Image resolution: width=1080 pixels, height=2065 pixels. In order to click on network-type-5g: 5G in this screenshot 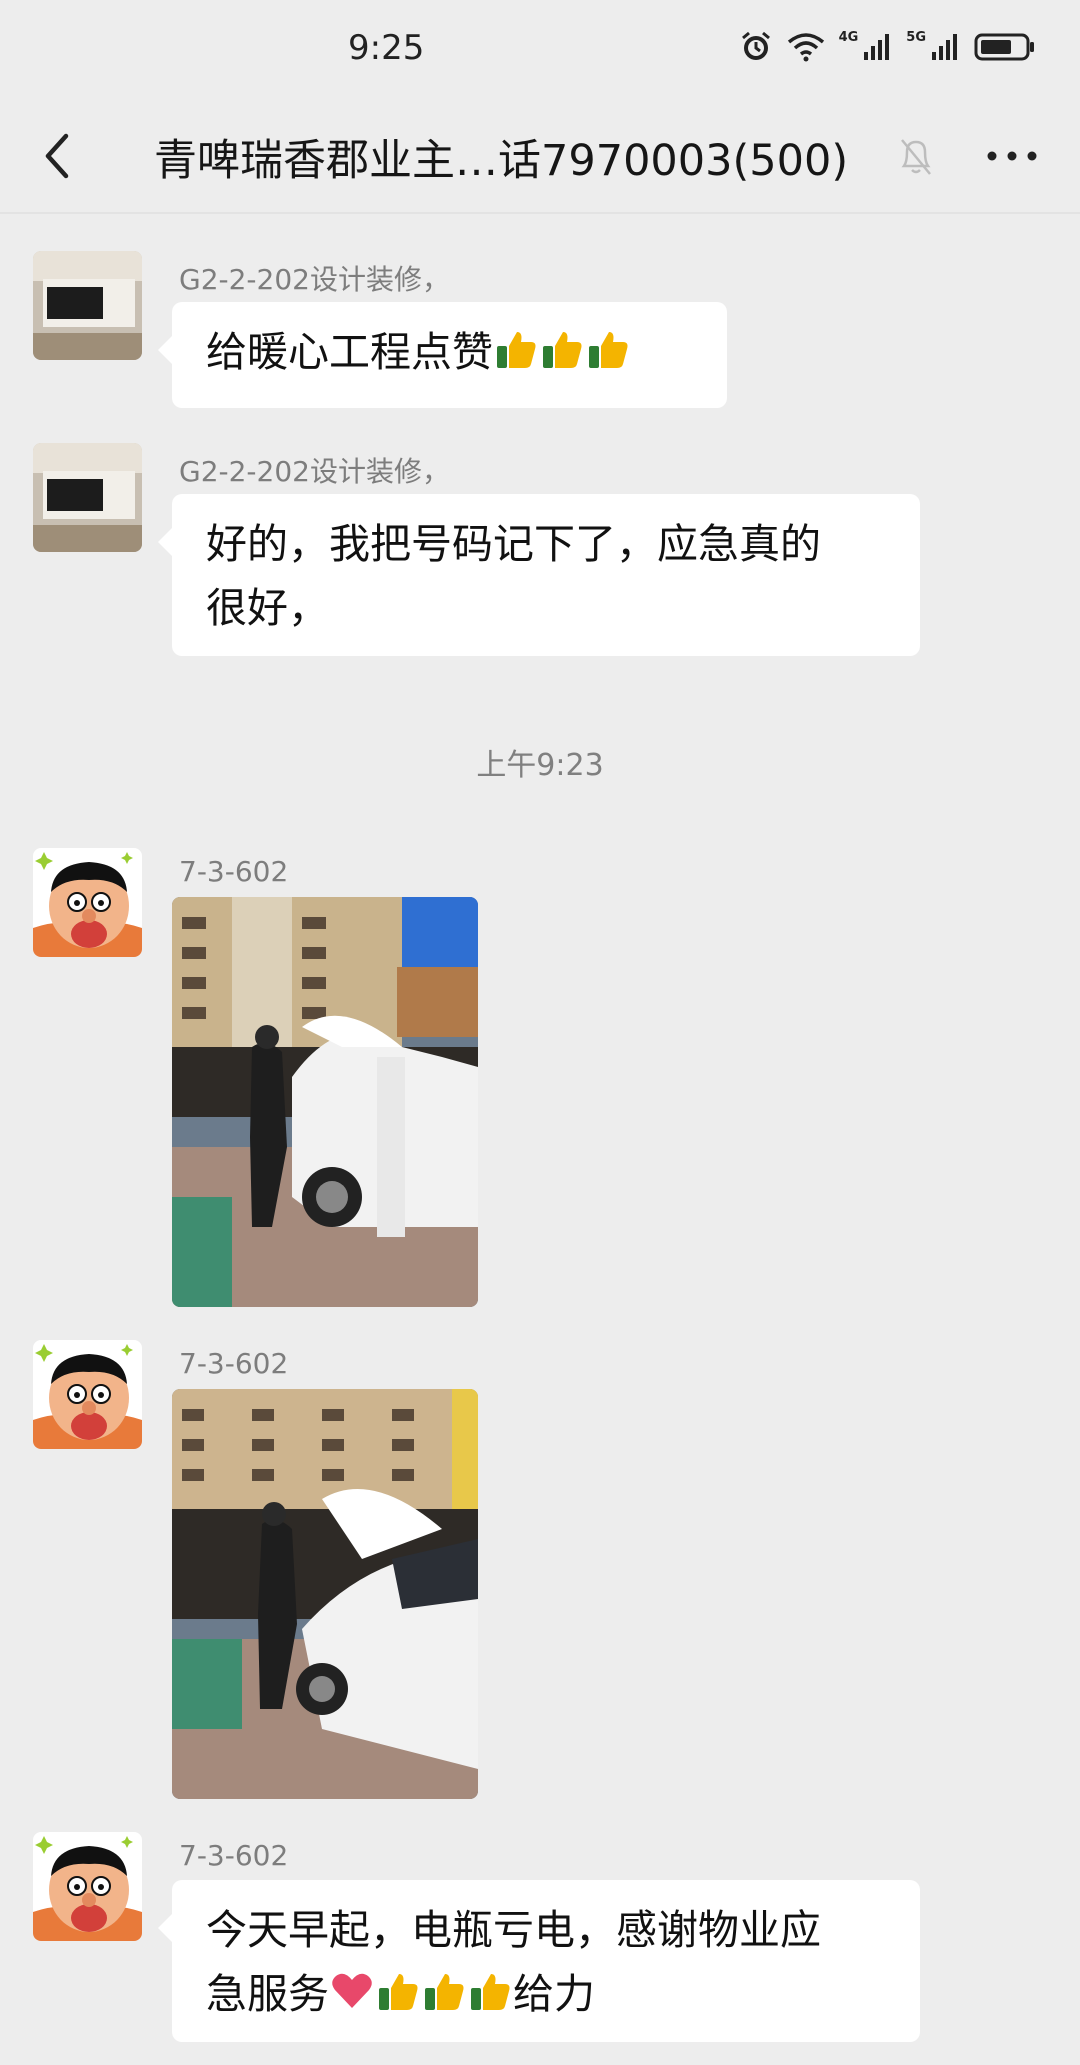, I will do `click(916, 37)`.